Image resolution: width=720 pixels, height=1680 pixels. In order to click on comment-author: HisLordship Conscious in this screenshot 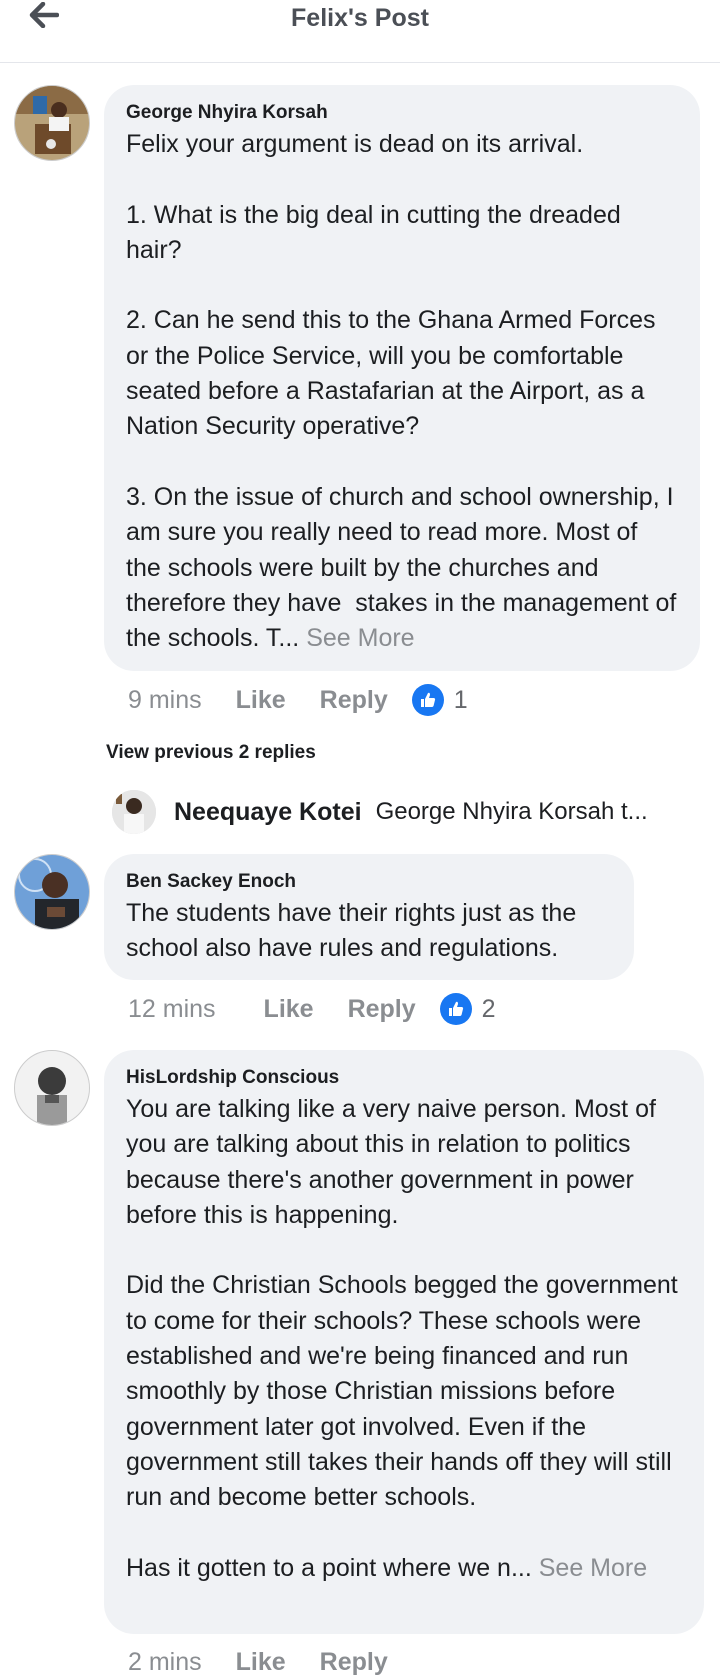, I will do `click(404, 1078)`.